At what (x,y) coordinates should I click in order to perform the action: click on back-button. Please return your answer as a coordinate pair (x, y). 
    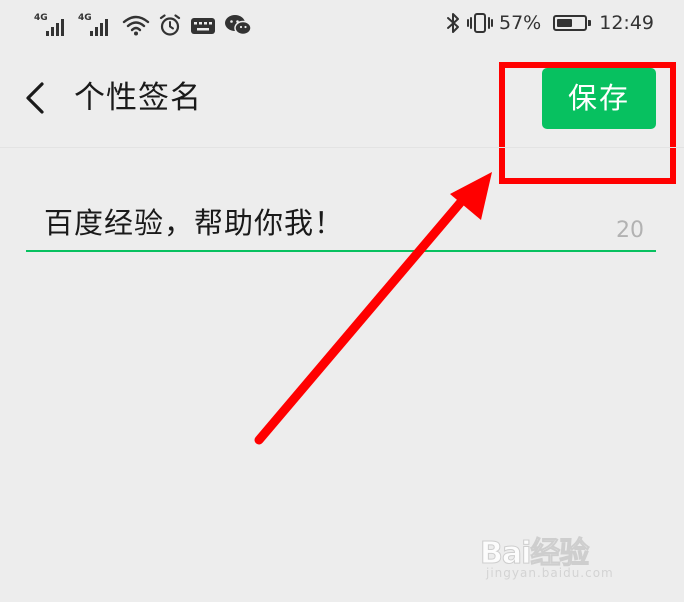
    Looking at the image, I should click on (34, 98).